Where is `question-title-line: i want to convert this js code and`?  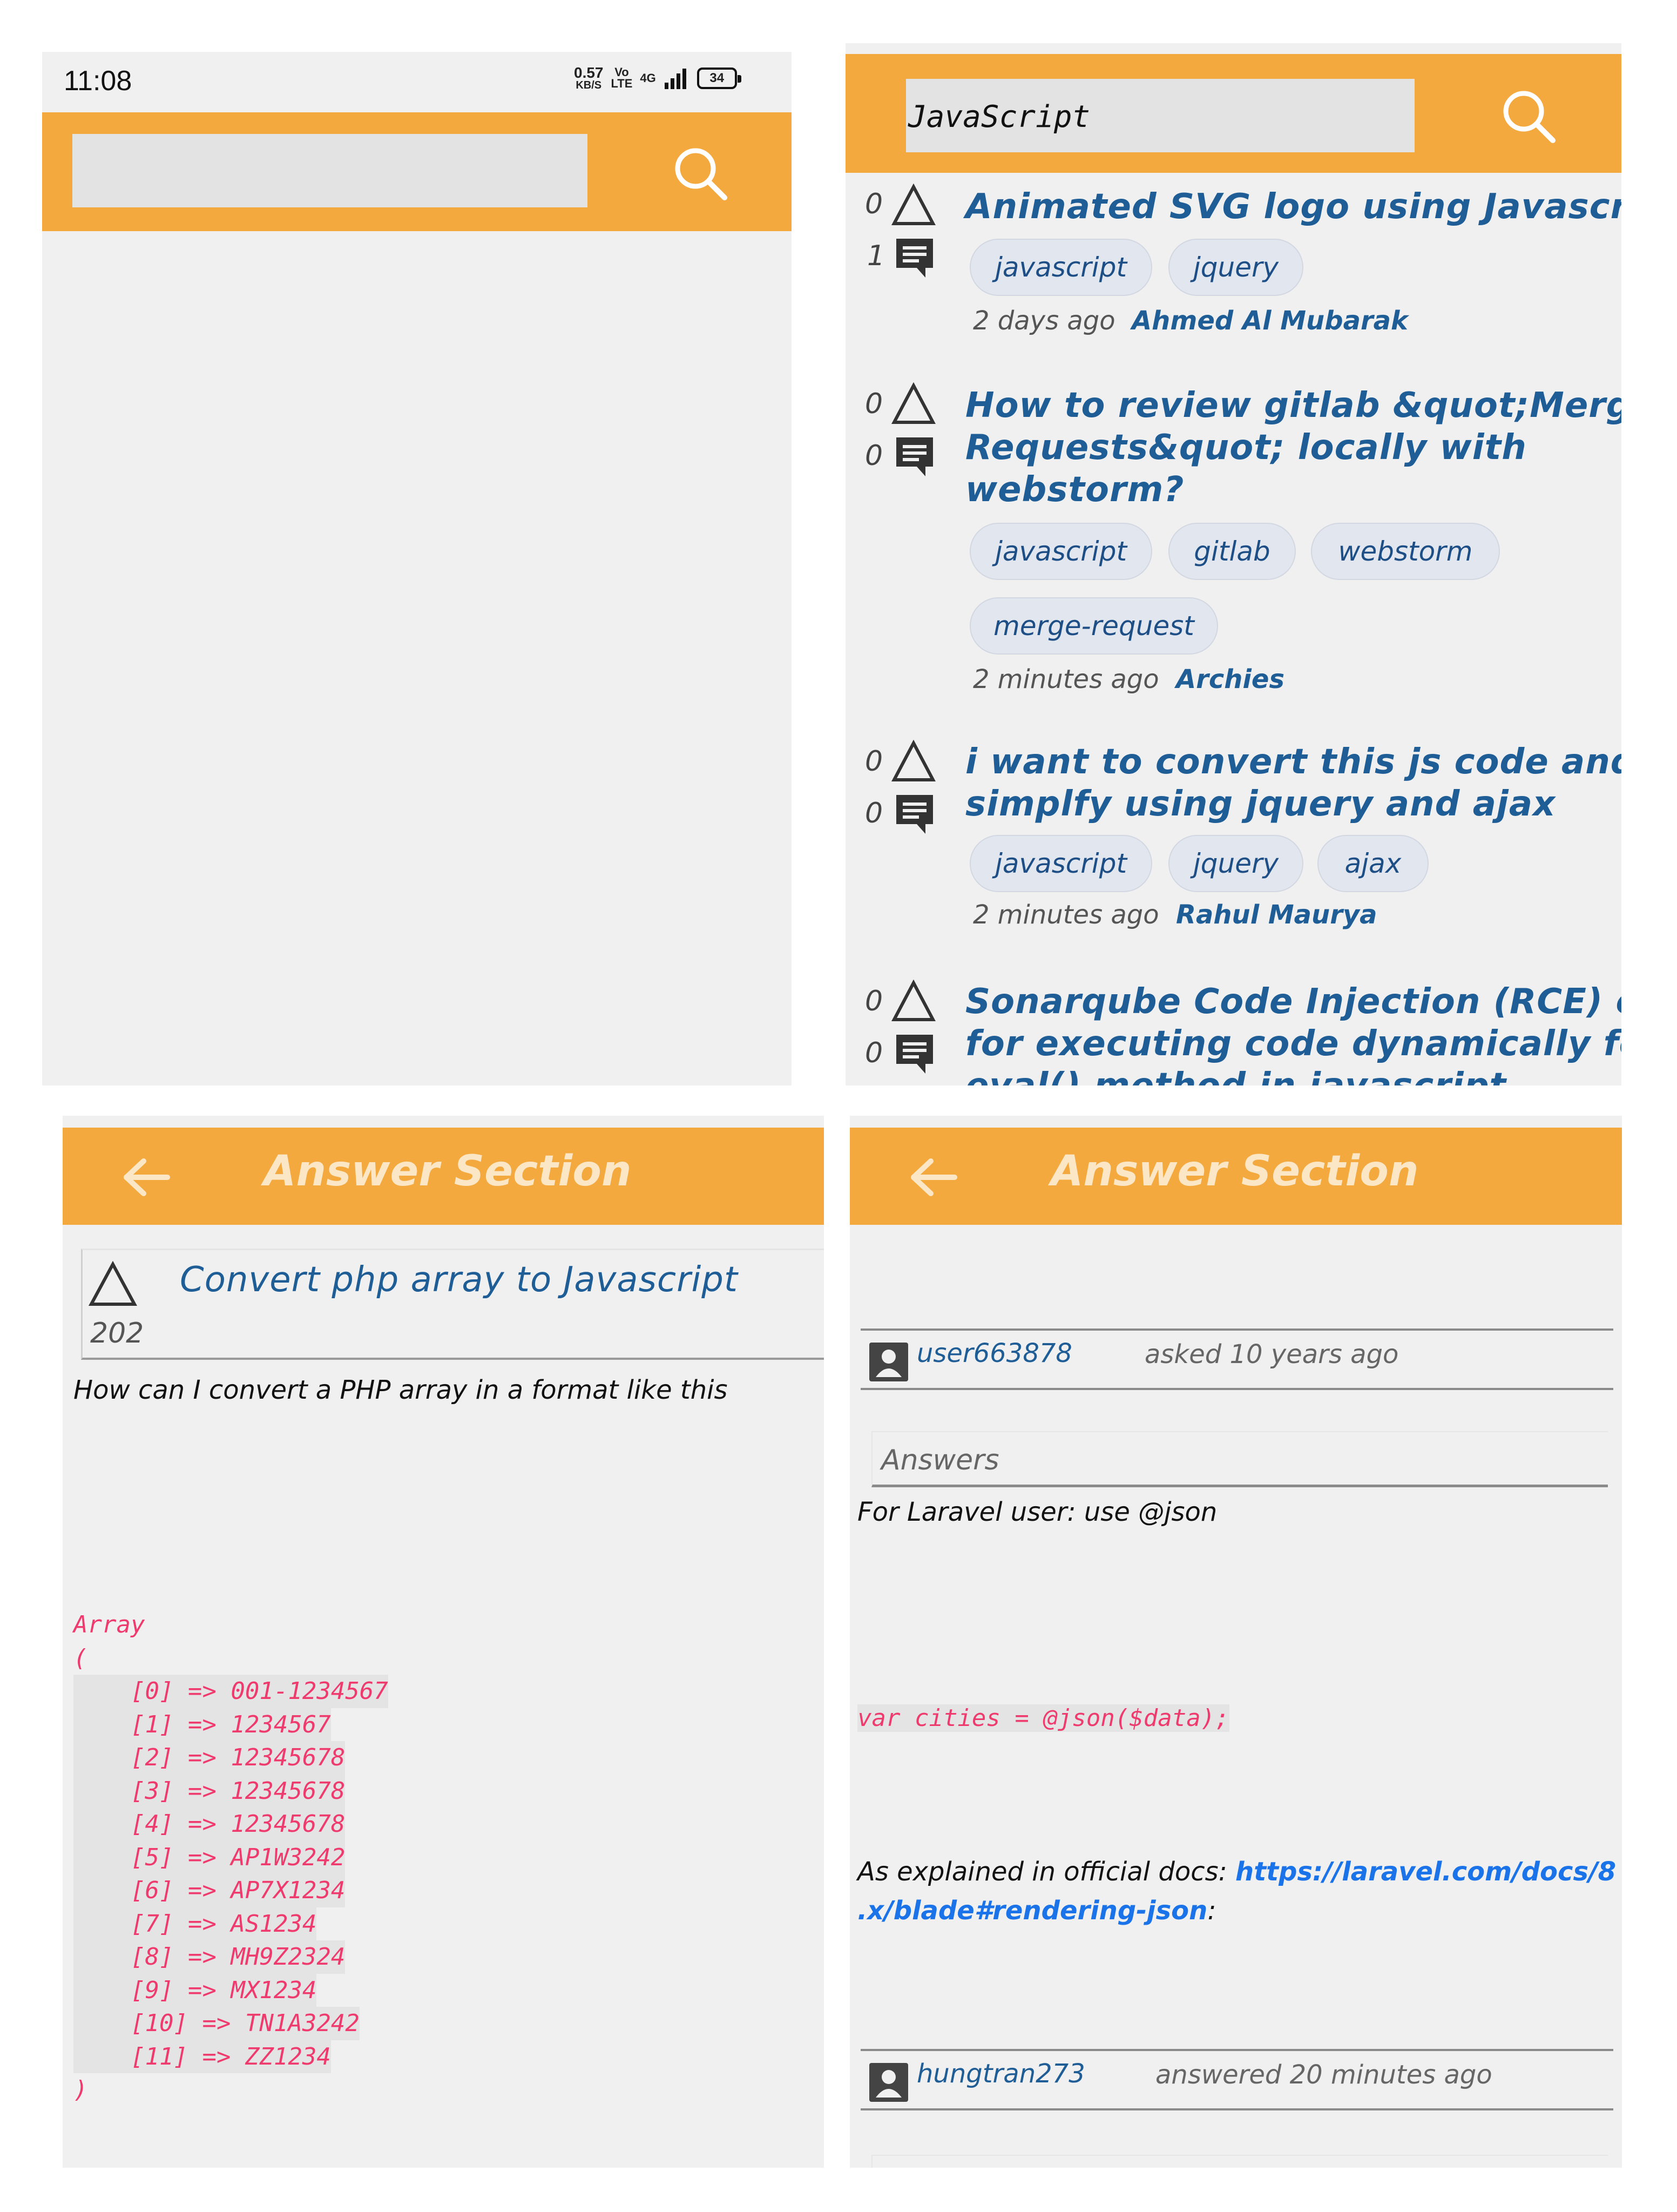 question-title-line: i want to convert this js code and is located at coordinates (1293, 762).